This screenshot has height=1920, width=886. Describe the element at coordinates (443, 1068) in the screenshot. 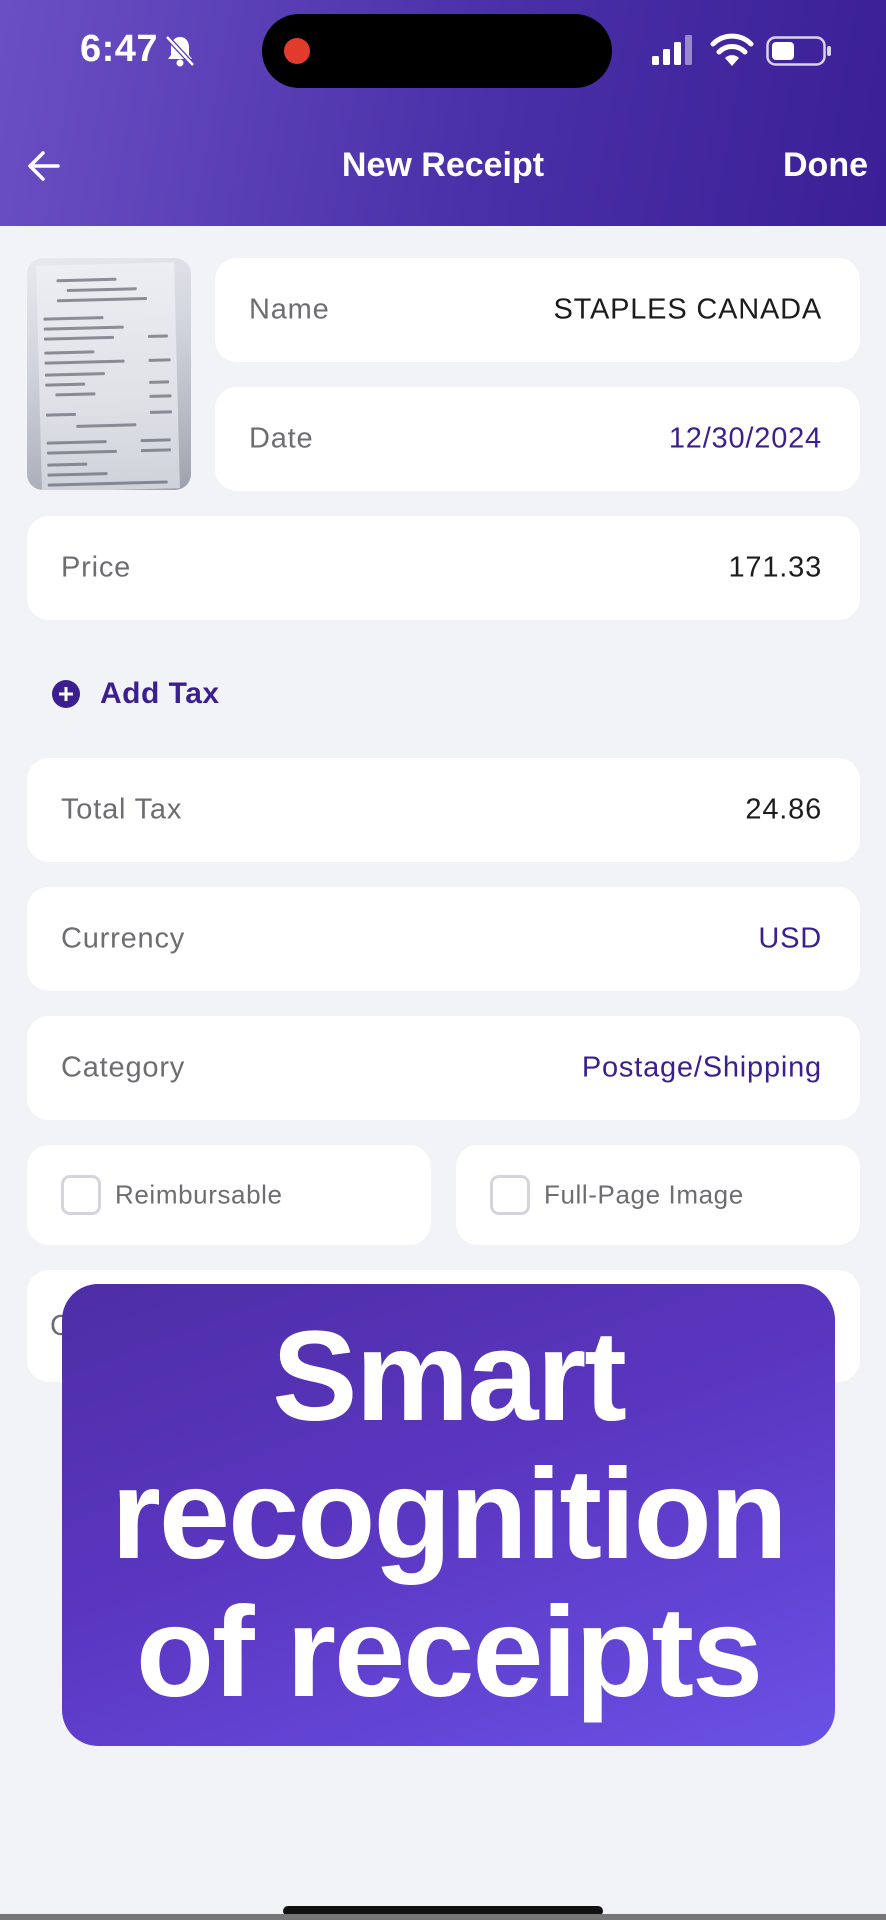

I see `category-field: Category Postage/Shipping` at that location.